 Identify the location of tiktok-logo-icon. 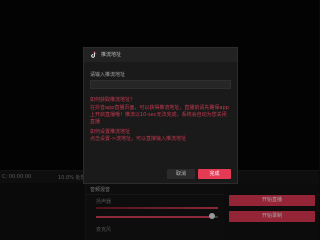
(94, 54).